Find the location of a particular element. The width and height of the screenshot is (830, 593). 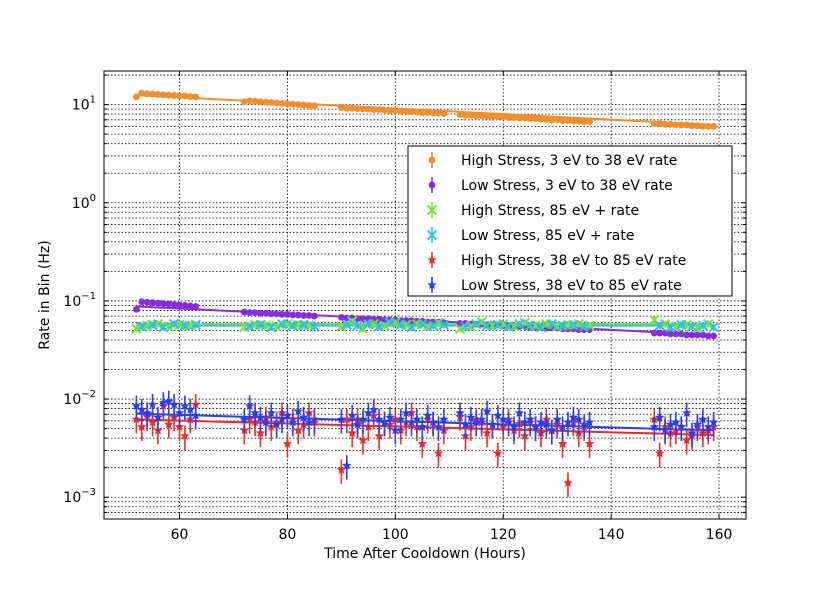

x-tick-label: 60 is located at coordinates (180, 535).